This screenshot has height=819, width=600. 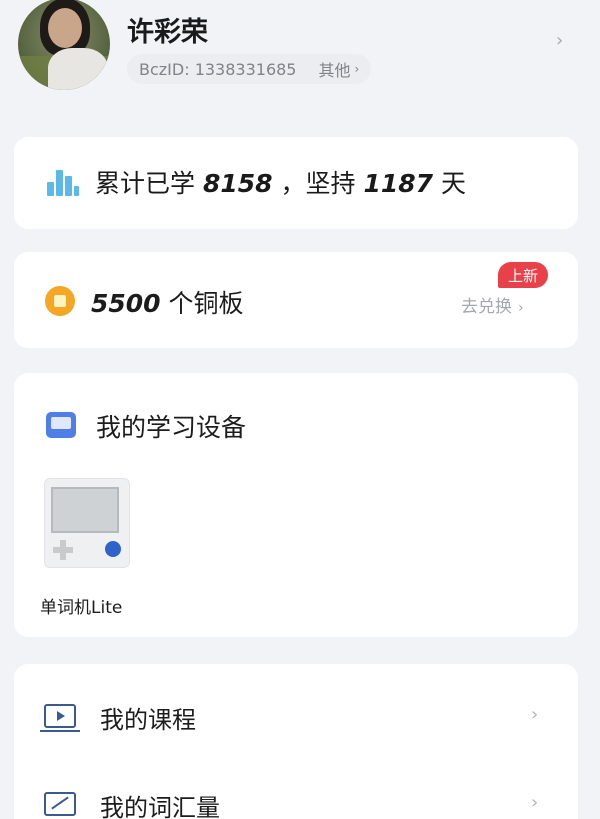 I want to click on bar-chart-icon, so click(x=63, y=182).